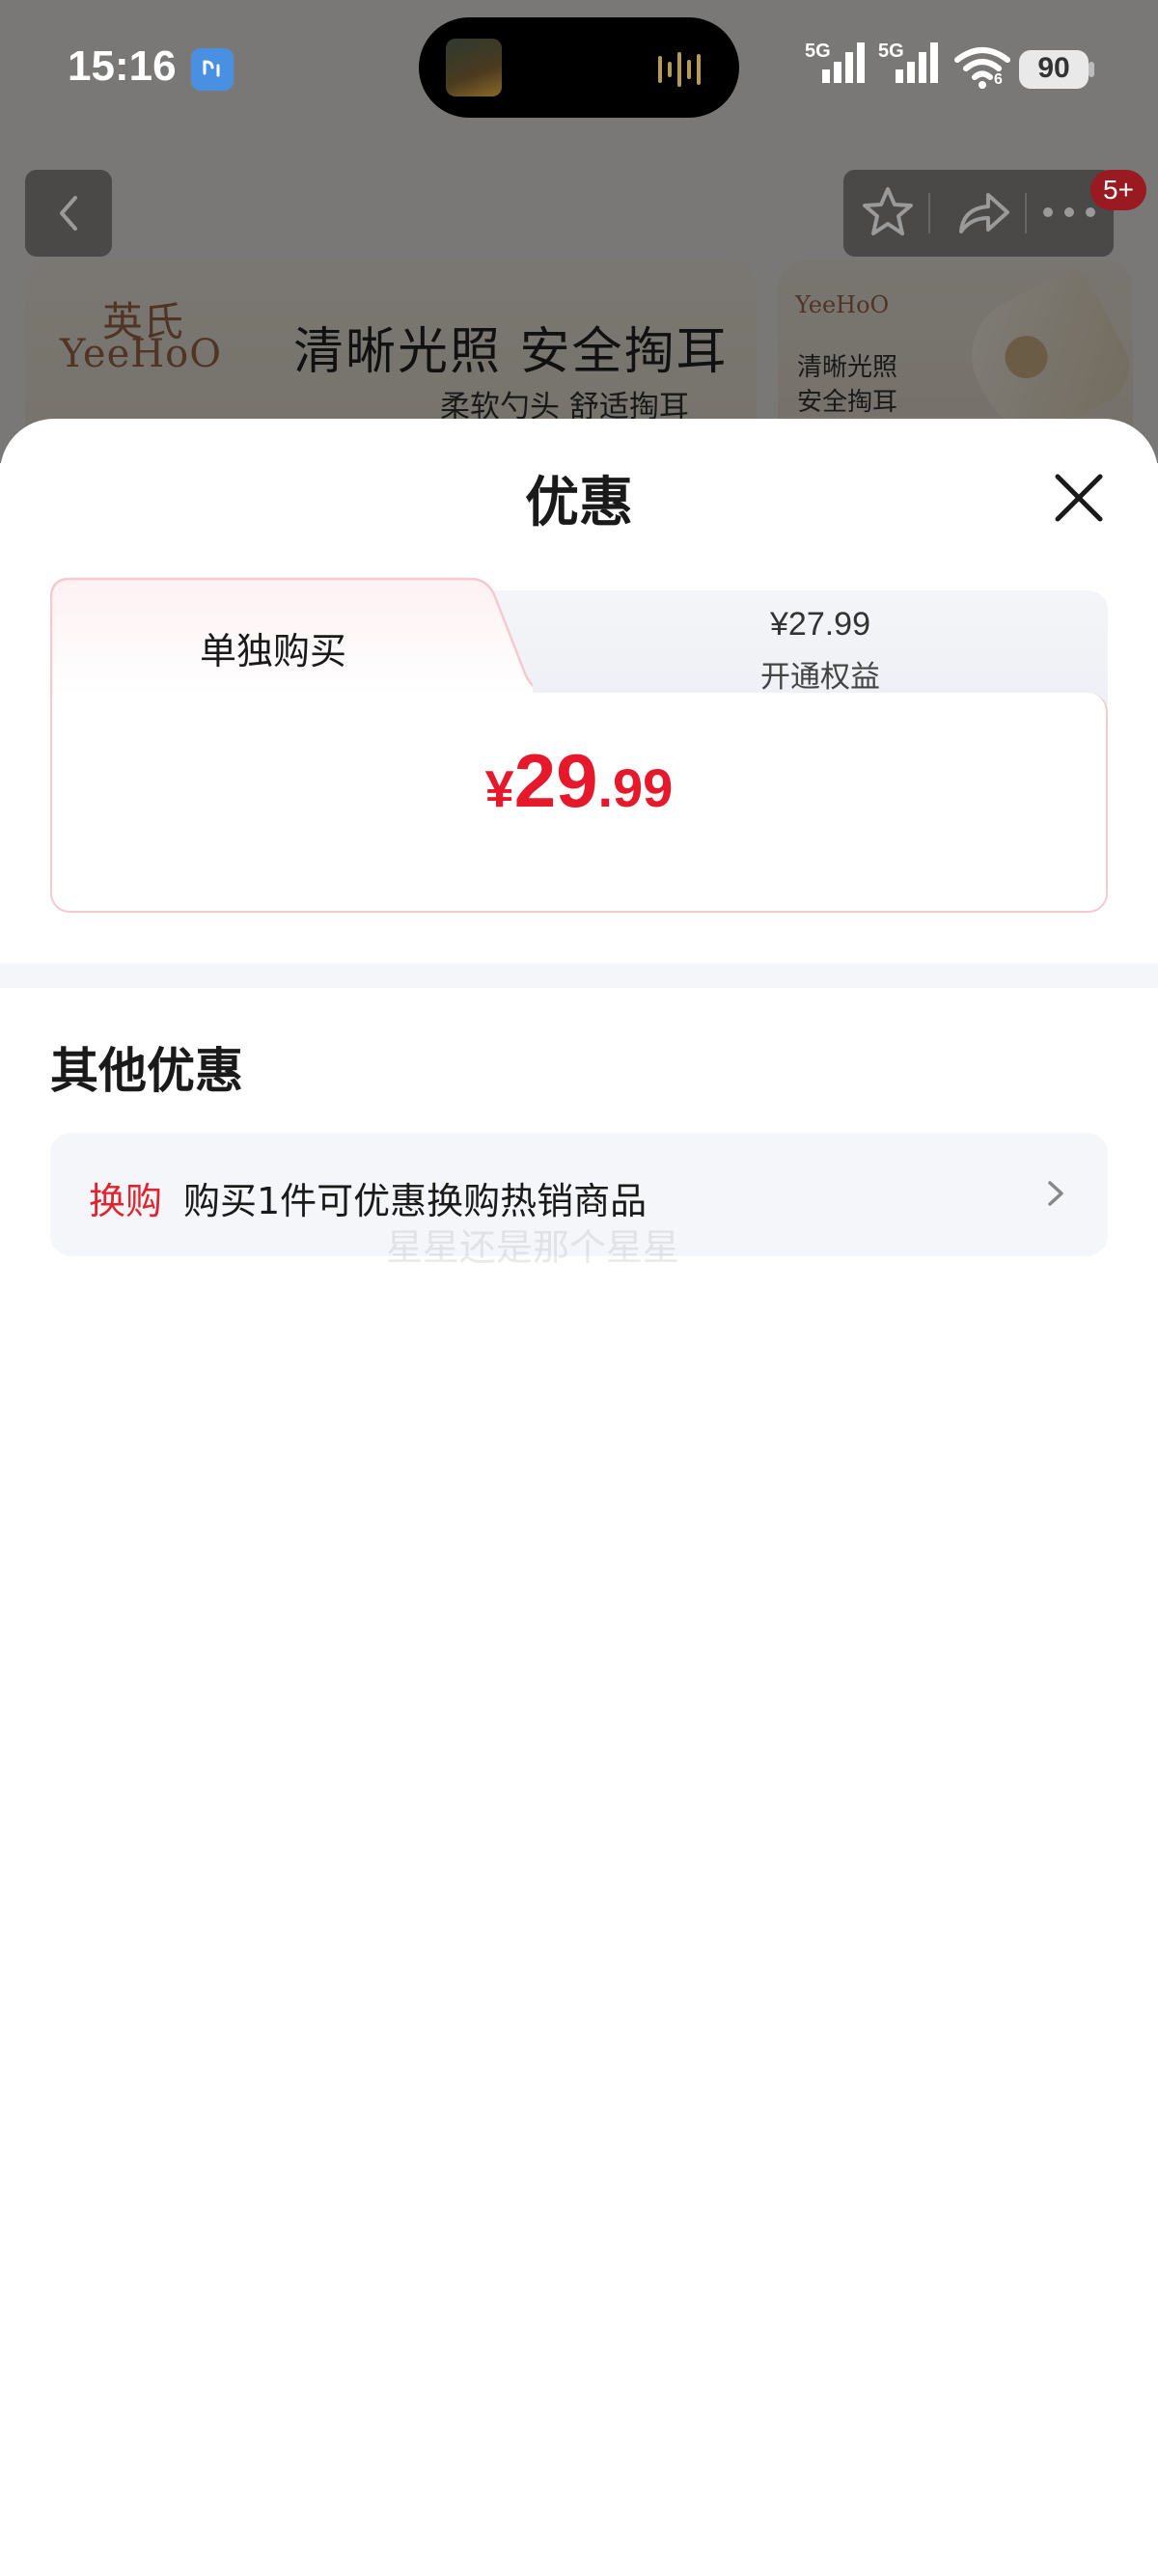  I want to click on tab-membership-label: 开通权益, so click(820, 677).